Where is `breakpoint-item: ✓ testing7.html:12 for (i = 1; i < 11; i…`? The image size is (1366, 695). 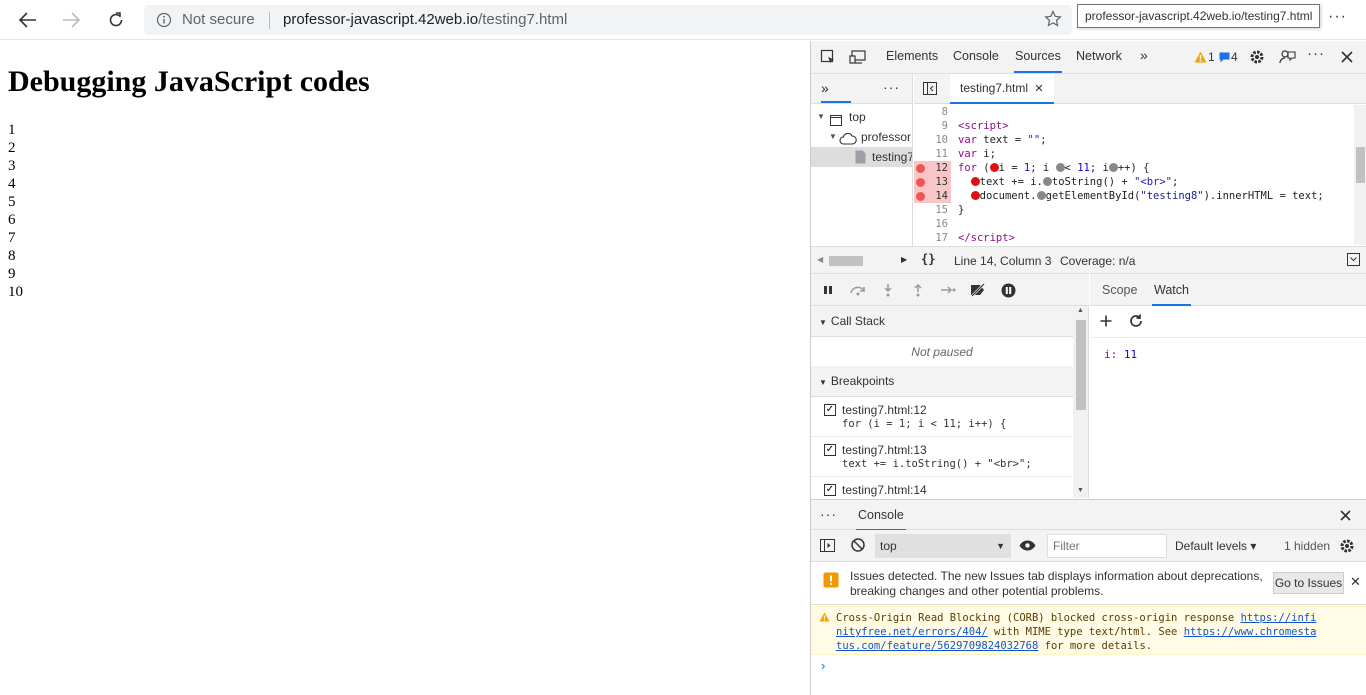 breakpoint-item: ✓ testing7.html:12 for (i = 1; i < 11; i… is located at coordinates (942, 417).